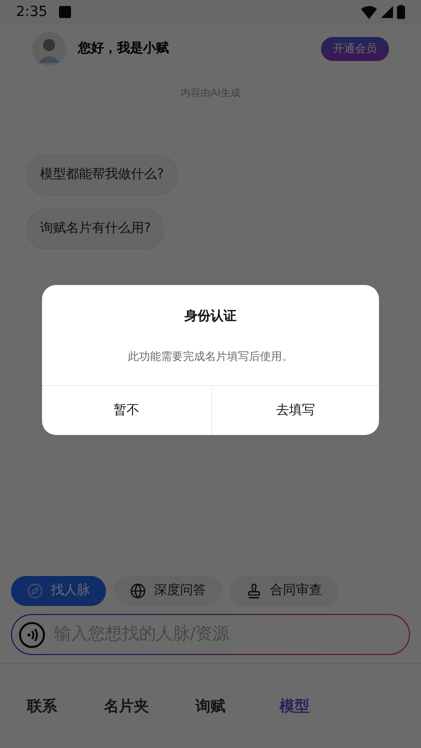 Image resolution: width=421 pixels, height=748 pixels. Describe the element at coordinates (102, 175) in the screenshot. I see `suggestion-bubble: 模型都能帮我做什么?` at that location.